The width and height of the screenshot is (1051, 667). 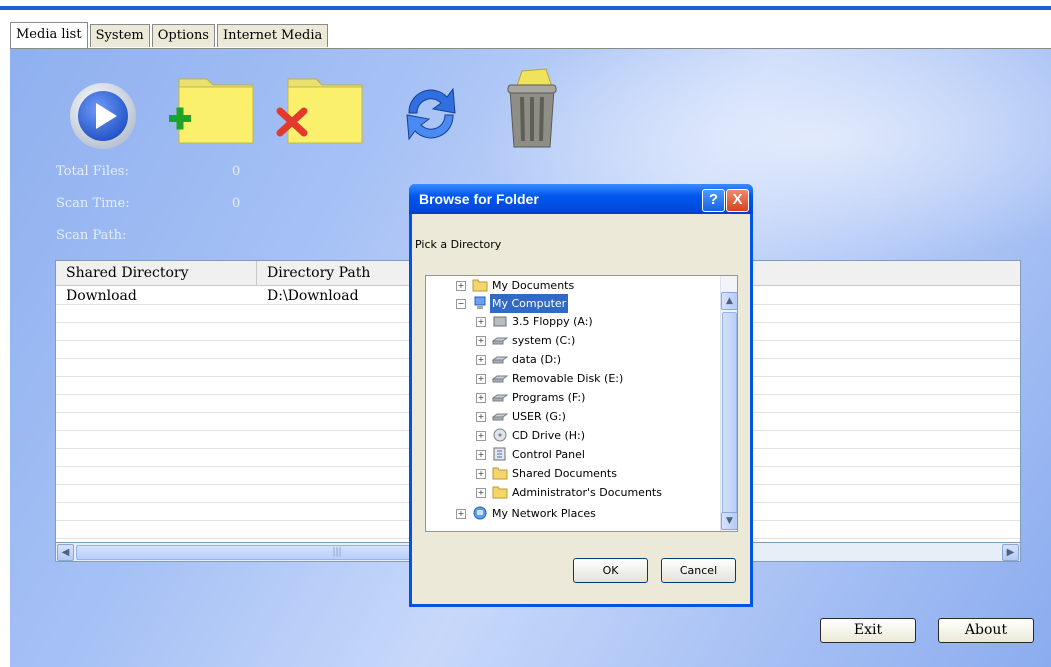 What do you see at coordinates (581, 199) in the screenshot?
I see `dialog-titlebar: Browse for Folder ? X` at bounding box center [581, 199].